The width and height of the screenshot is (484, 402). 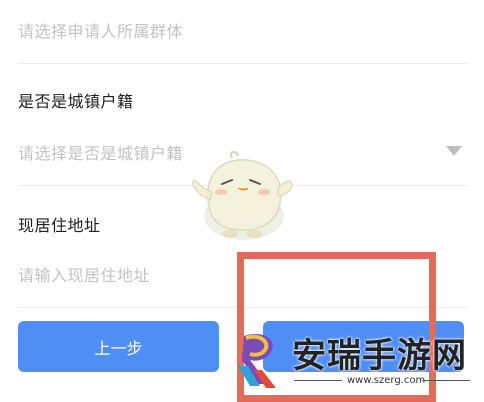 I want to click on site-watermark: 安瑞手游网 www.szerg.com, so click(x=357, y=359).